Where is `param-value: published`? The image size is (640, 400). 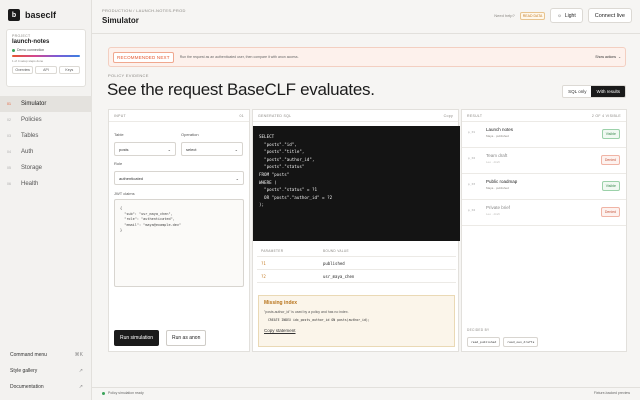 param-value: published is located at coordinates (334, 263).